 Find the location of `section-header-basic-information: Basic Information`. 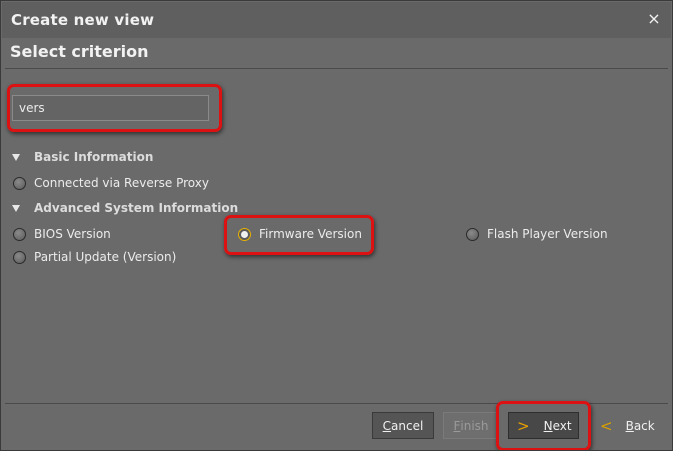

section-header-basic-information: Basic Information is located at coordinates (82, 157).